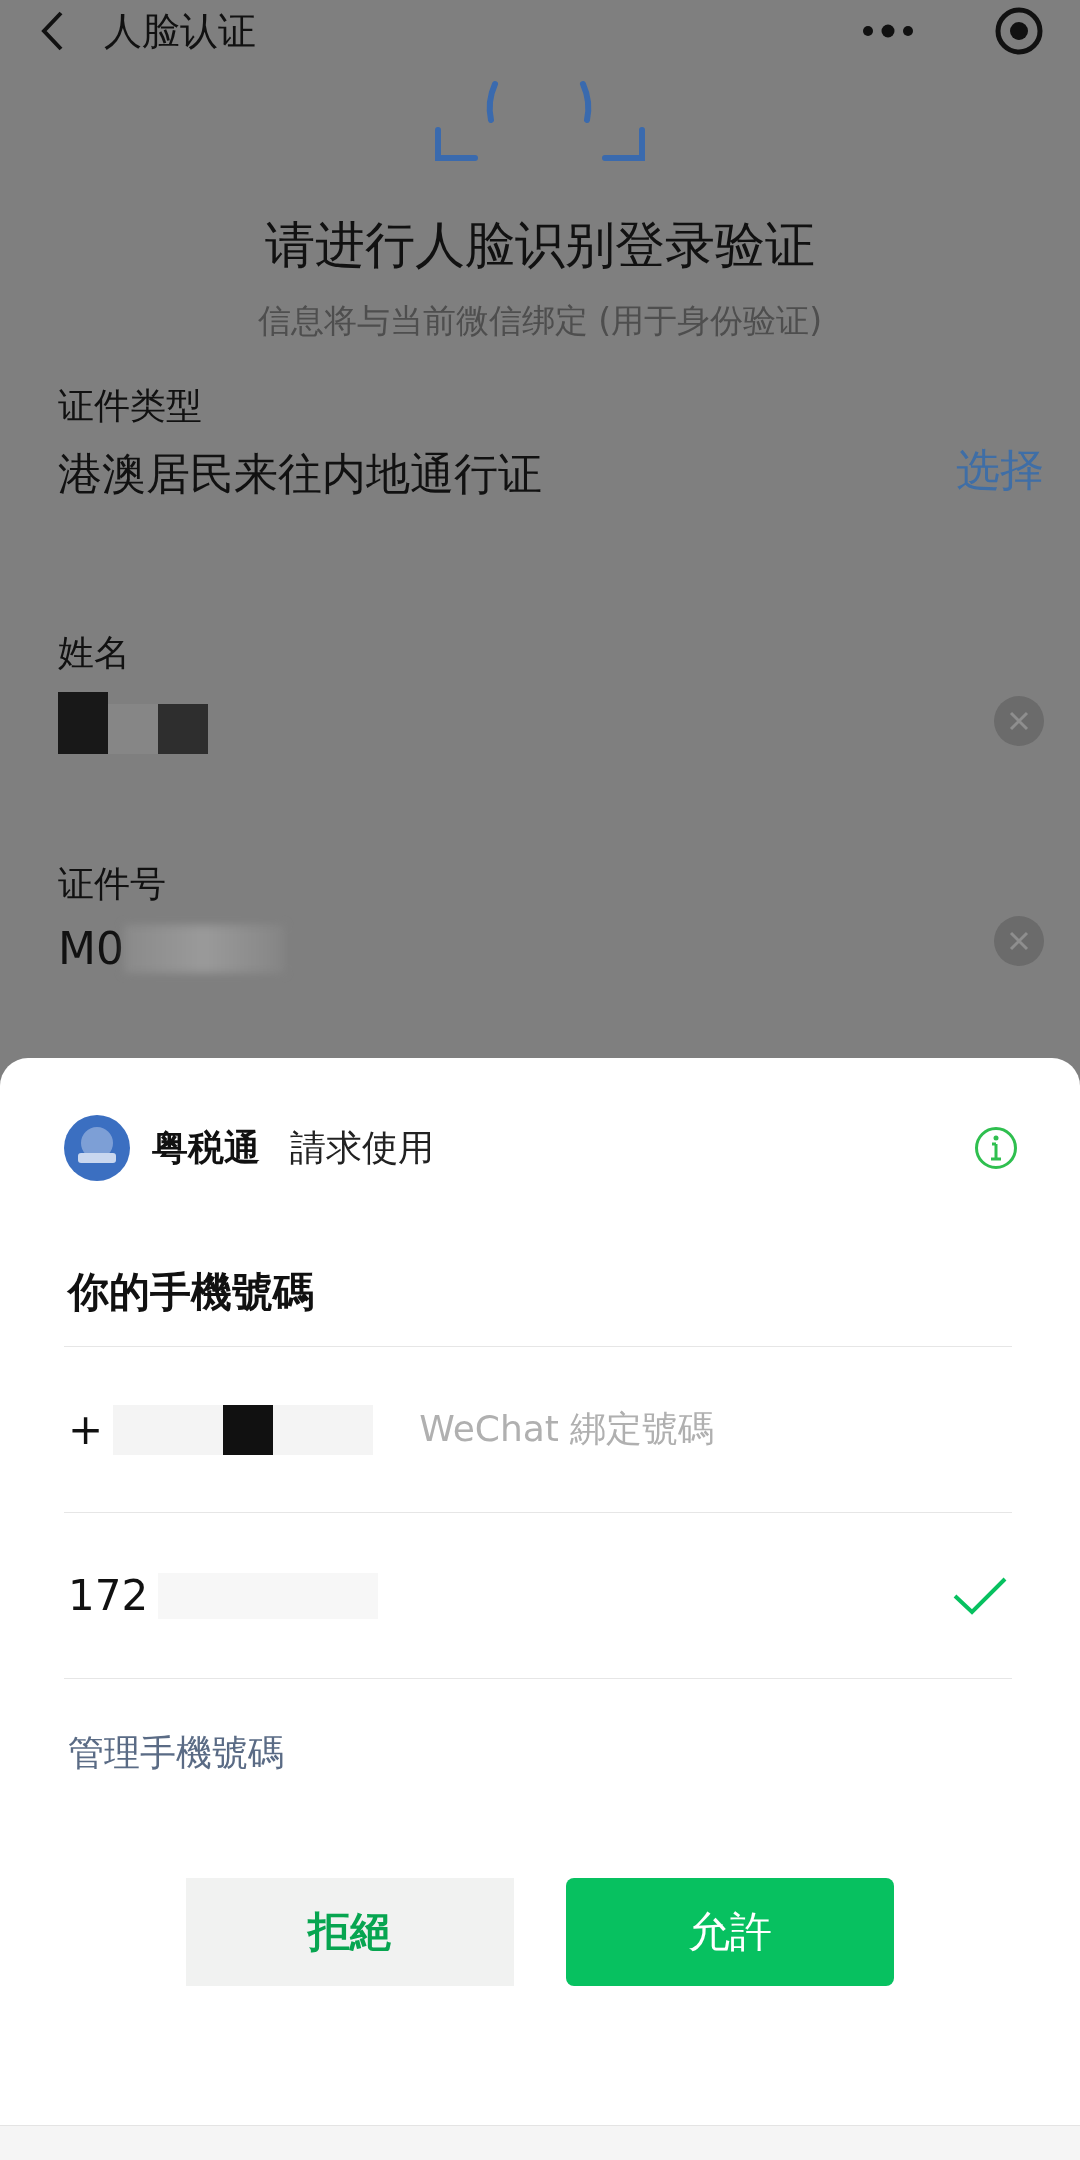 This screenshot has width=1080, height=2160. I want to click on field-label: 证件号, so click(112, 884).